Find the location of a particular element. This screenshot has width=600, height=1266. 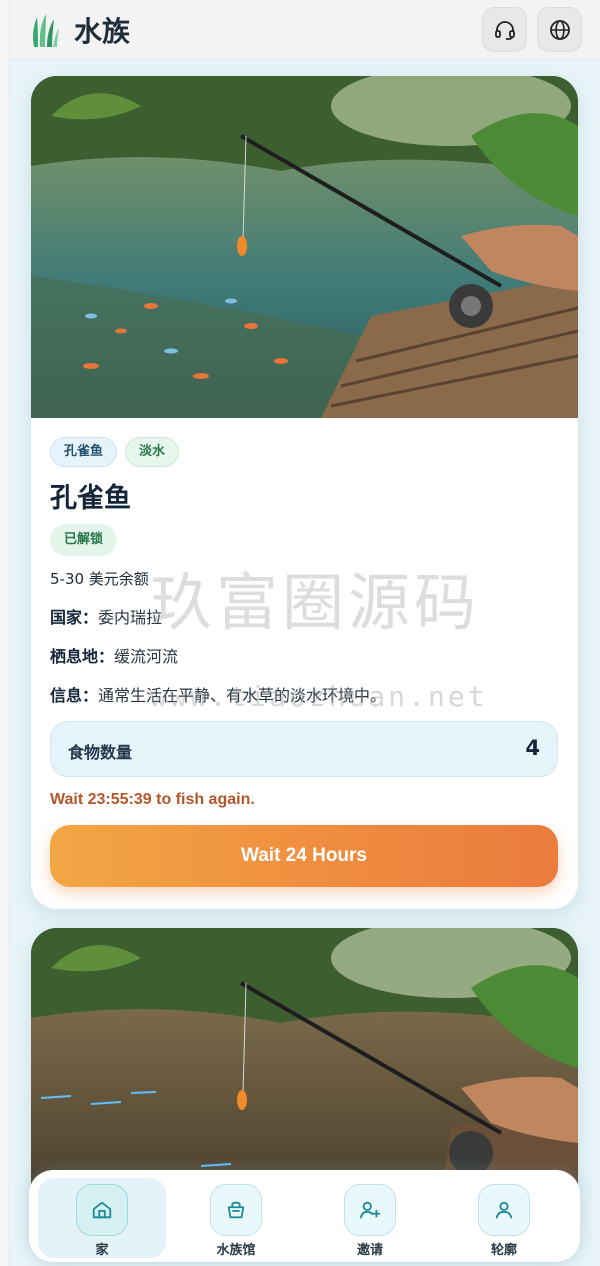

watermark-url: www.tiaozhuan.net is located at coordinates (319, 696).